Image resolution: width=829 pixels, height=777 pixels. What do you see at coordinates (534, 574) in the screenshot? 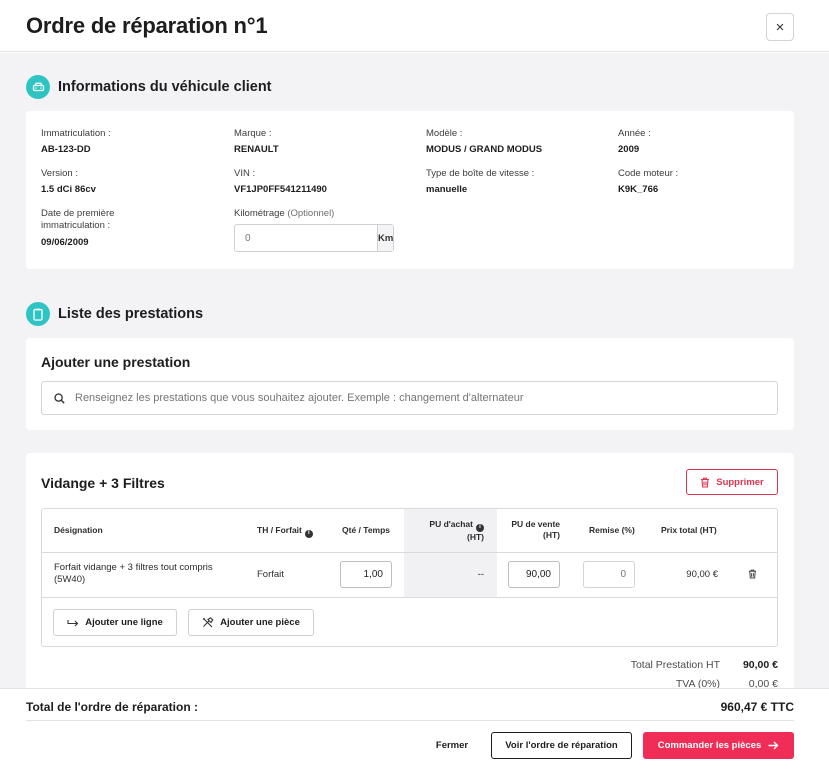
I see `pu-vente-input` at bounding box center [534, 574].